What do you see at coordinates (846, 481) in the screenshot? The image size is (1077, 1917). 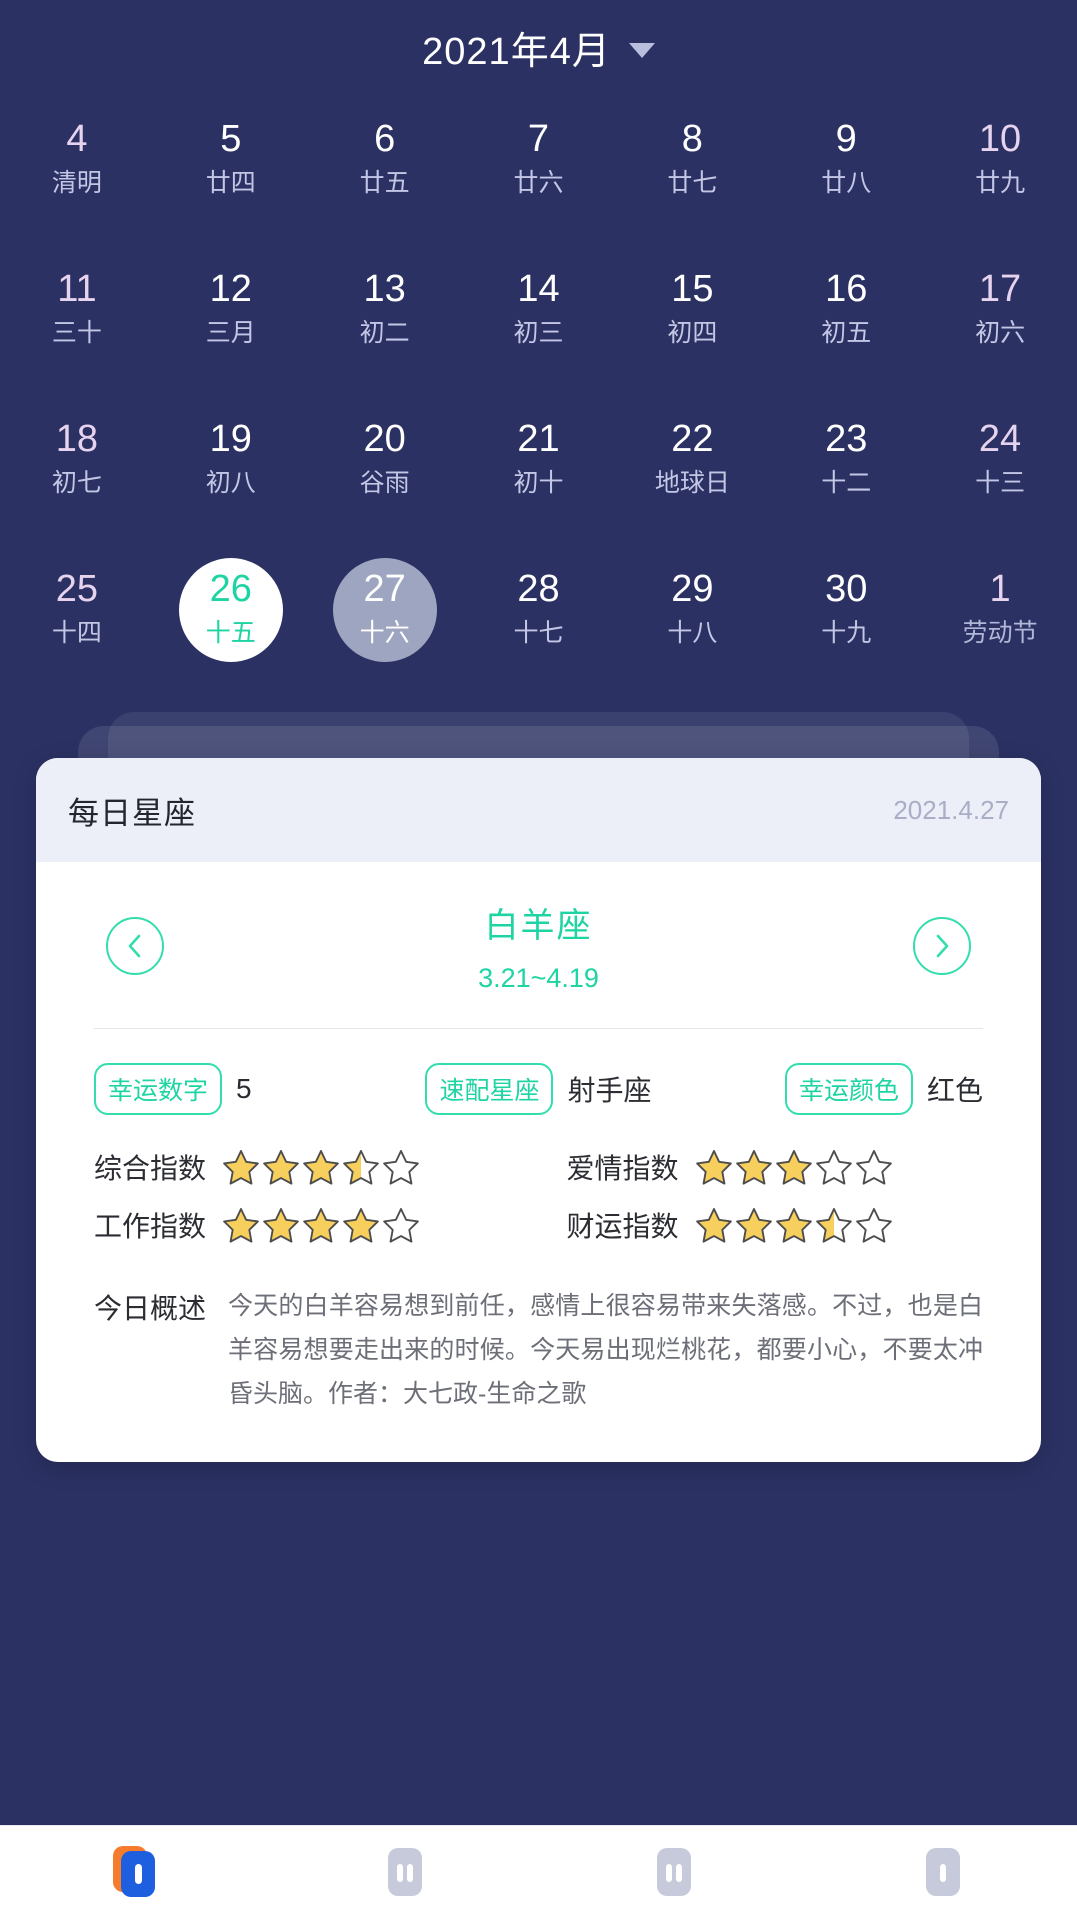 I see `calendar-day-23: 23 十二` at bounding box center [846, 481].